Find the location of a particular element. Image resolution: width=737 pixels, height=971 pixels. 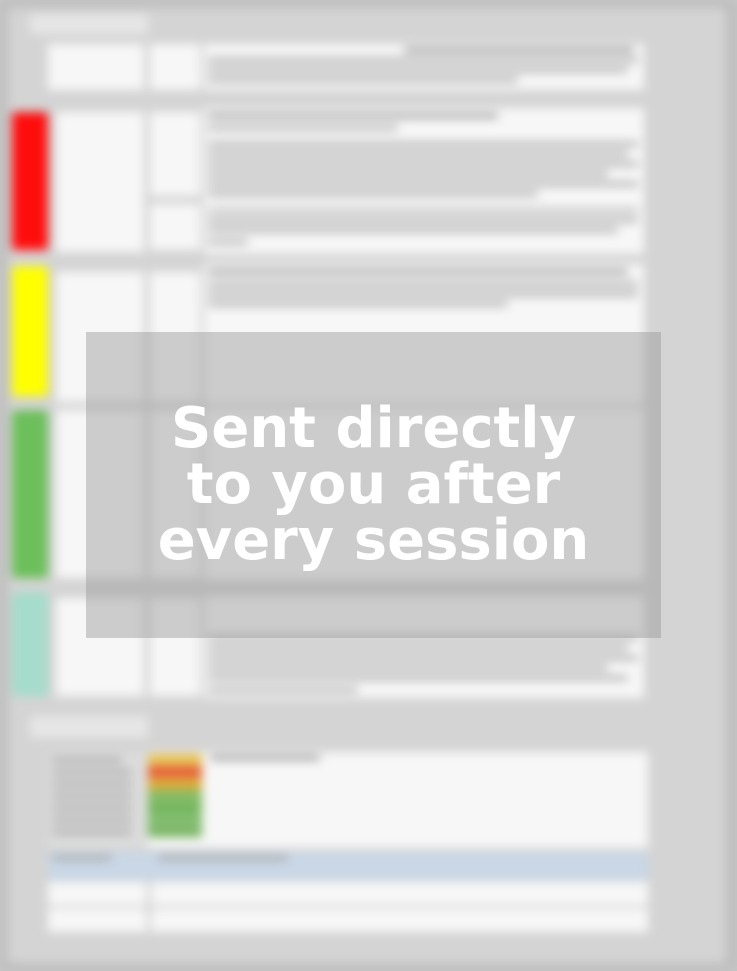

notice-line-2: to you after is located at coordinates (373, 484).